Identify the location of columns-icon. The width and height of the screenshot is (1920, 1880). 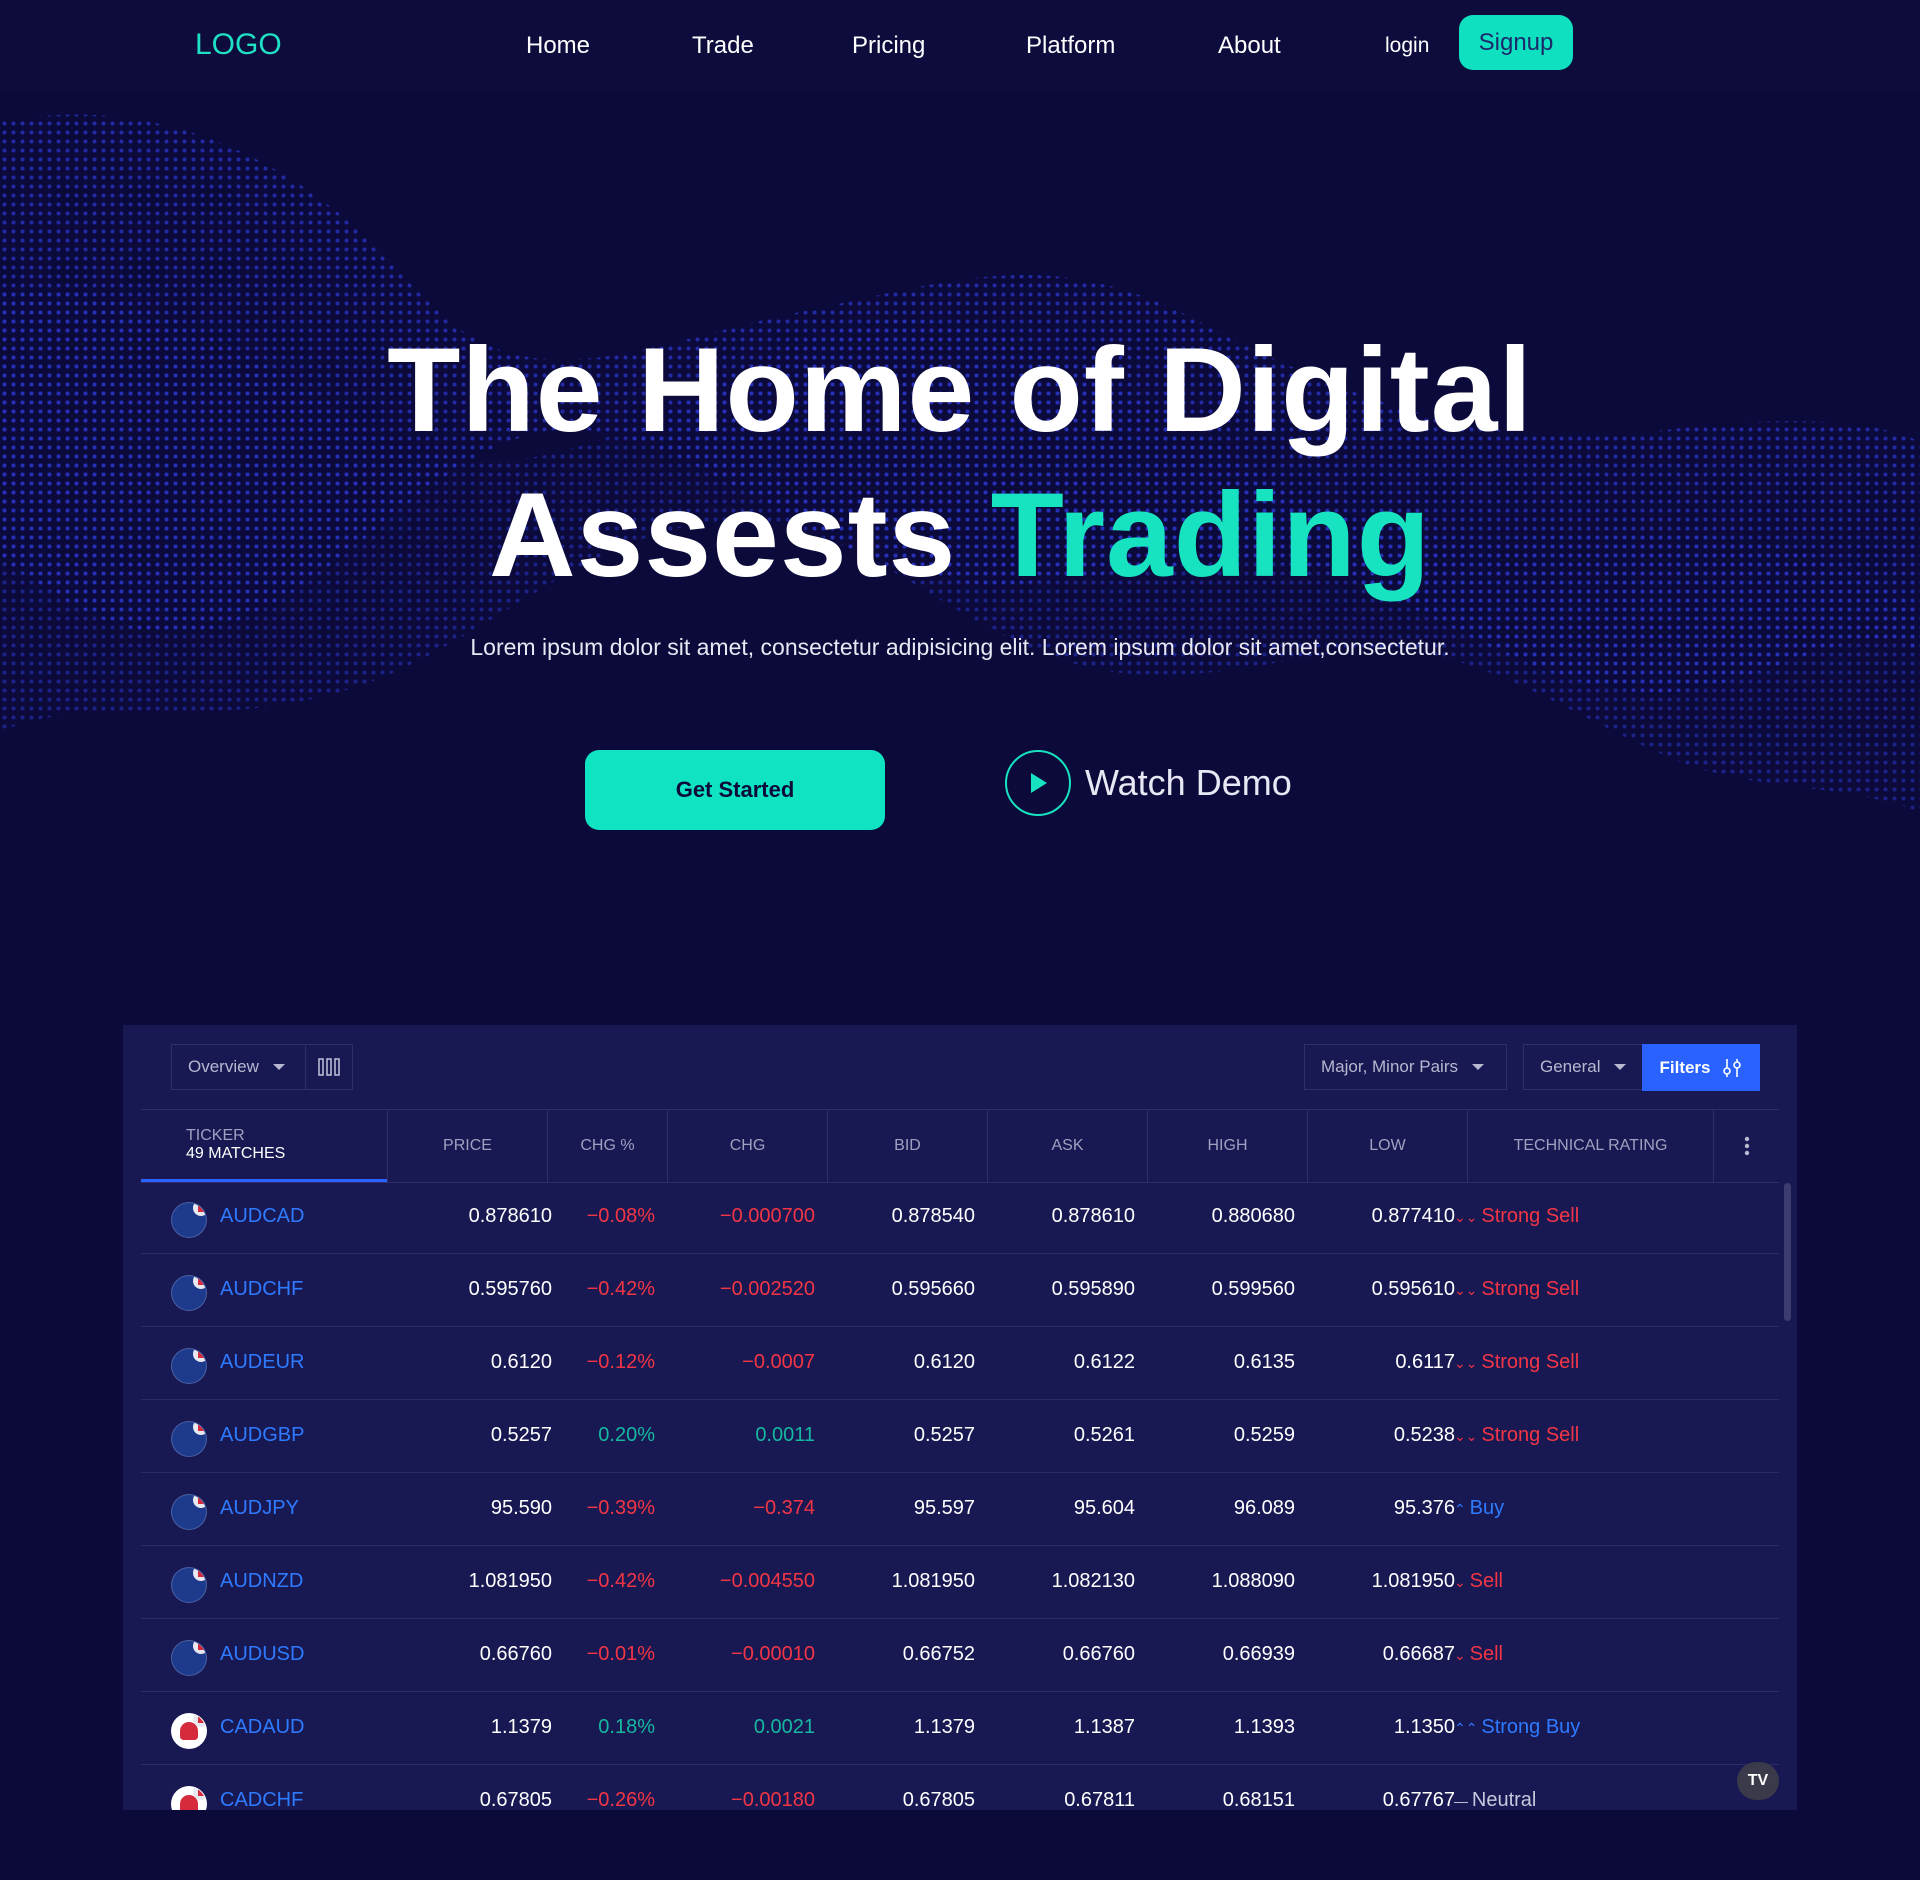
(329, 1067).